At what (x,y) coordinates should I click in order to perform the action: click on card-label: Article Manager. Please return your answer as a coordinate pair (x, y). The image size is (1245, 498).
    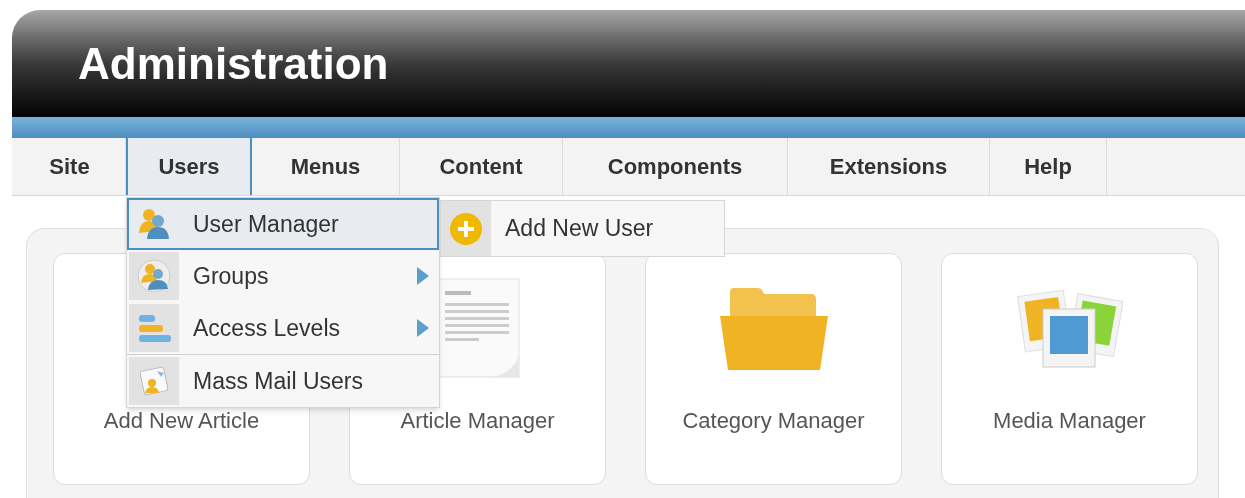
    Looking at the image, I should click on (477, 421).